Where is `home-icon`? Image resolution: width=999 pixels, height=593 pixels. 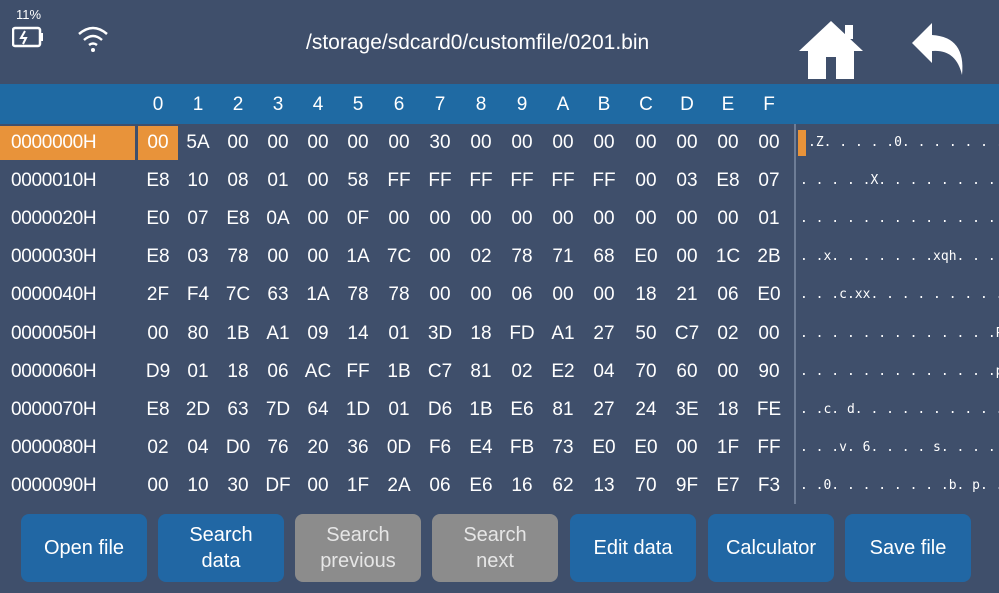
home-icon is located at coordinates (831, 49).